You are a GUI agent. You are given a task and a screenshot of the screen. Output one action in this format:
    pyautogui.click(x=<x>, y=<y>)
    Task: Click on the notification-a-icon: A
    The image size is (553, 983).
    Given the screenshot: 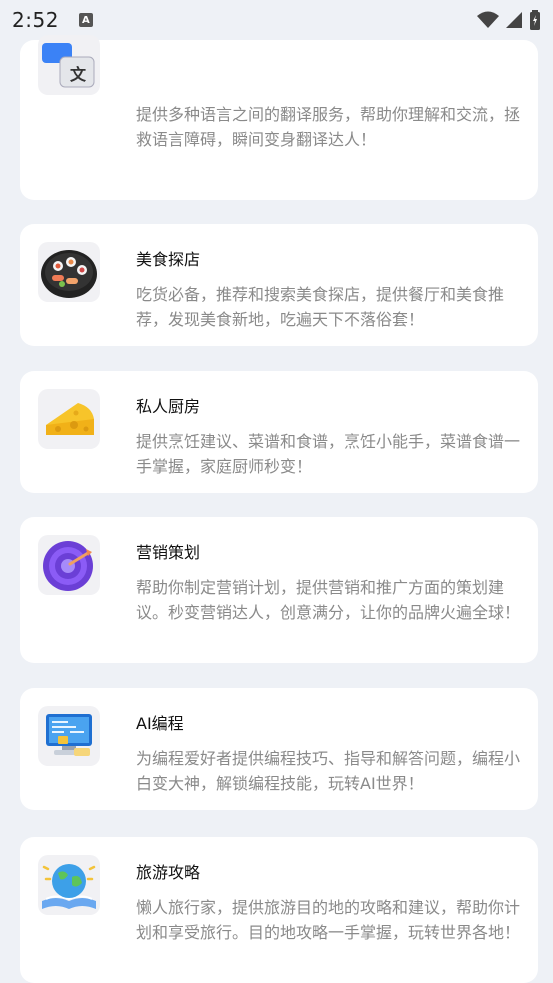 What is the action you would take?
    pyautogui.click(x=85, y=20)
    